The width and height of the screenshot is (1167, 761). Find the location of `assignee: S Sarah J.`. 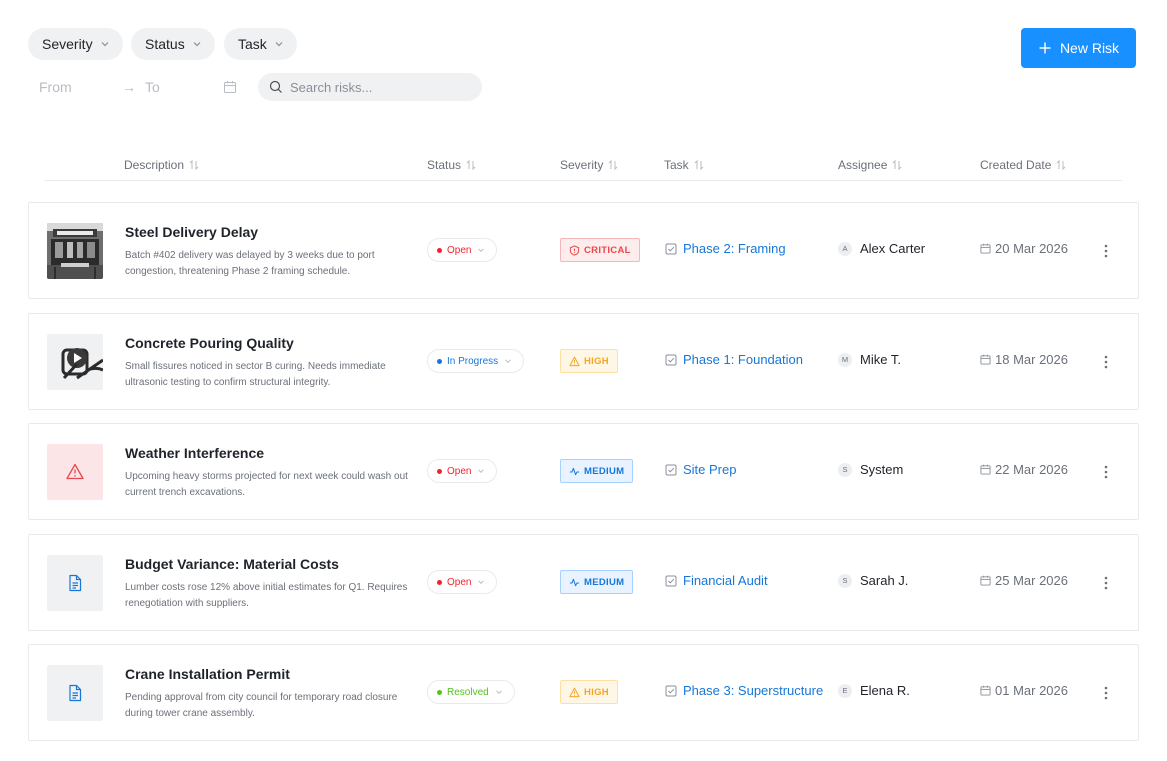

assignee: S Sarah J. is located at coordinates (873, 580).